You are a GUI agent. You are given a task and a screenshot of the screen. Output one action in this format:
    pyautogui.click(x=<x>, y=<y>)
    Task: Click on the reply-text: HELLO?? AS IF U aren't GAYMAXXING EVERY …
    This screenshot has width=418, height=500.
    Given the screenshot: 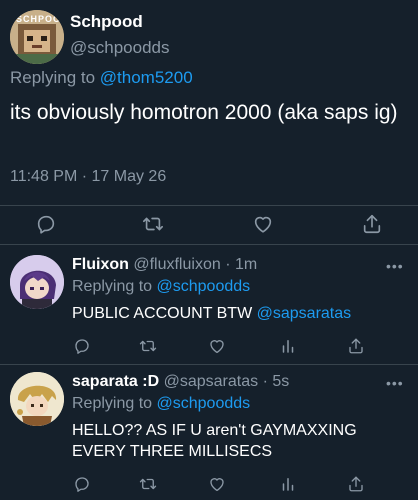 What is the action you would take?
    pyautogui.click(x=214, y=441)
    